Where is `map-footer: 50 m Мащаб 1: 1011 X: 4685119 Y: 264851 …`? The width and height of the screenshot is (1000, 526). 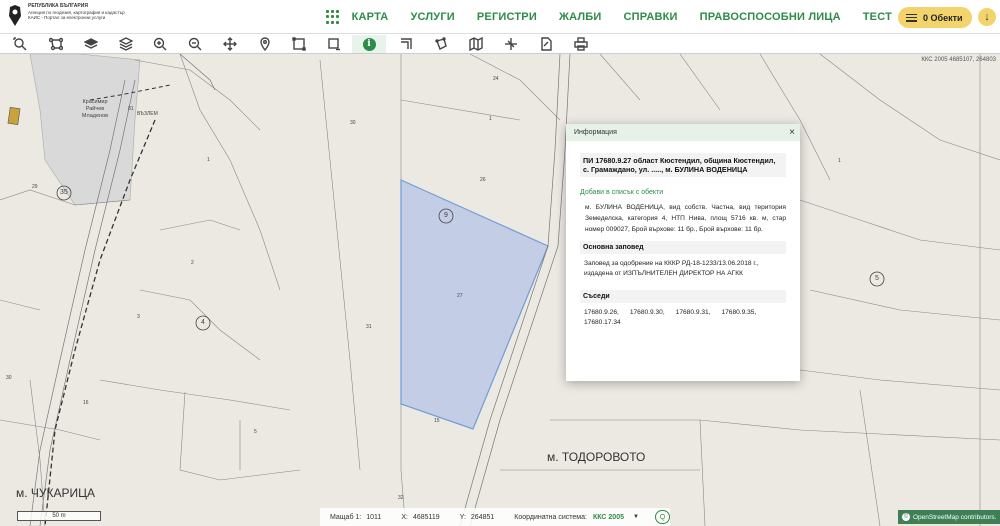
map-footer: 50 m Мащаб 1: 1011 X: 4685119 Y: 264851 … is located at coordinates (500, 517).